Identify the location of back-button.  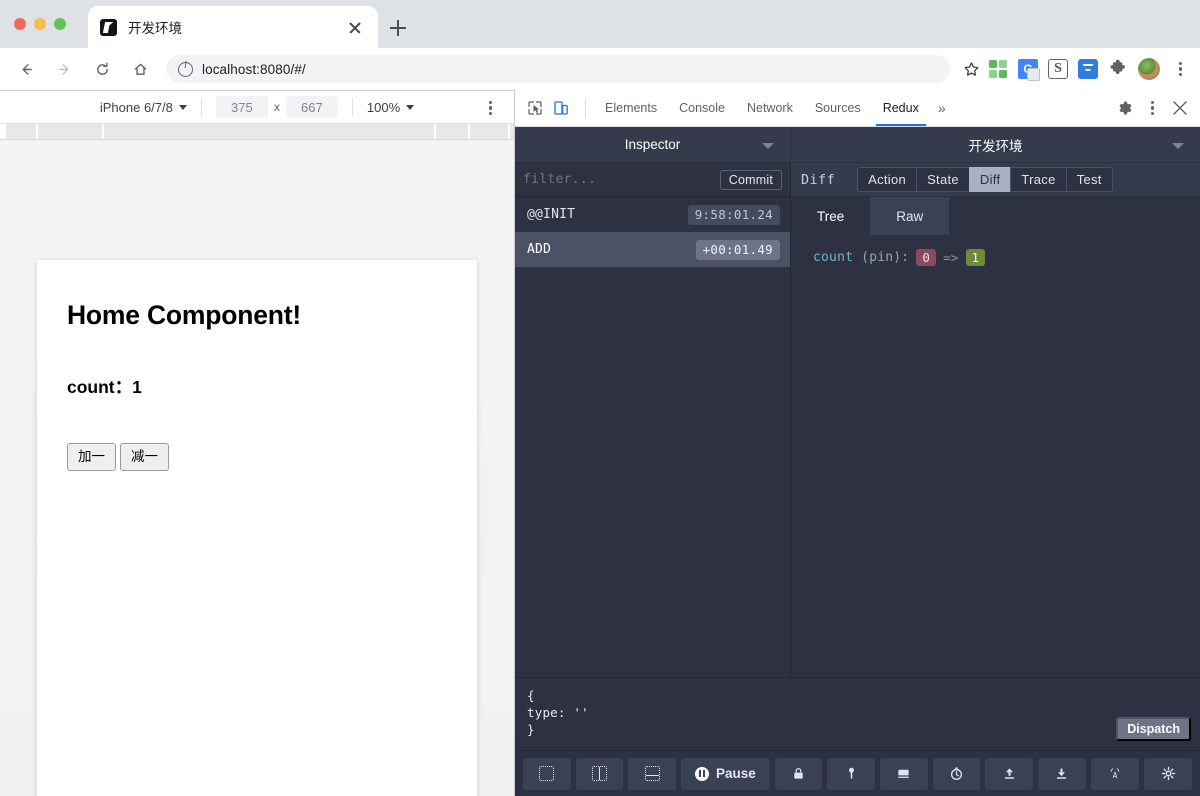
(26, 69).